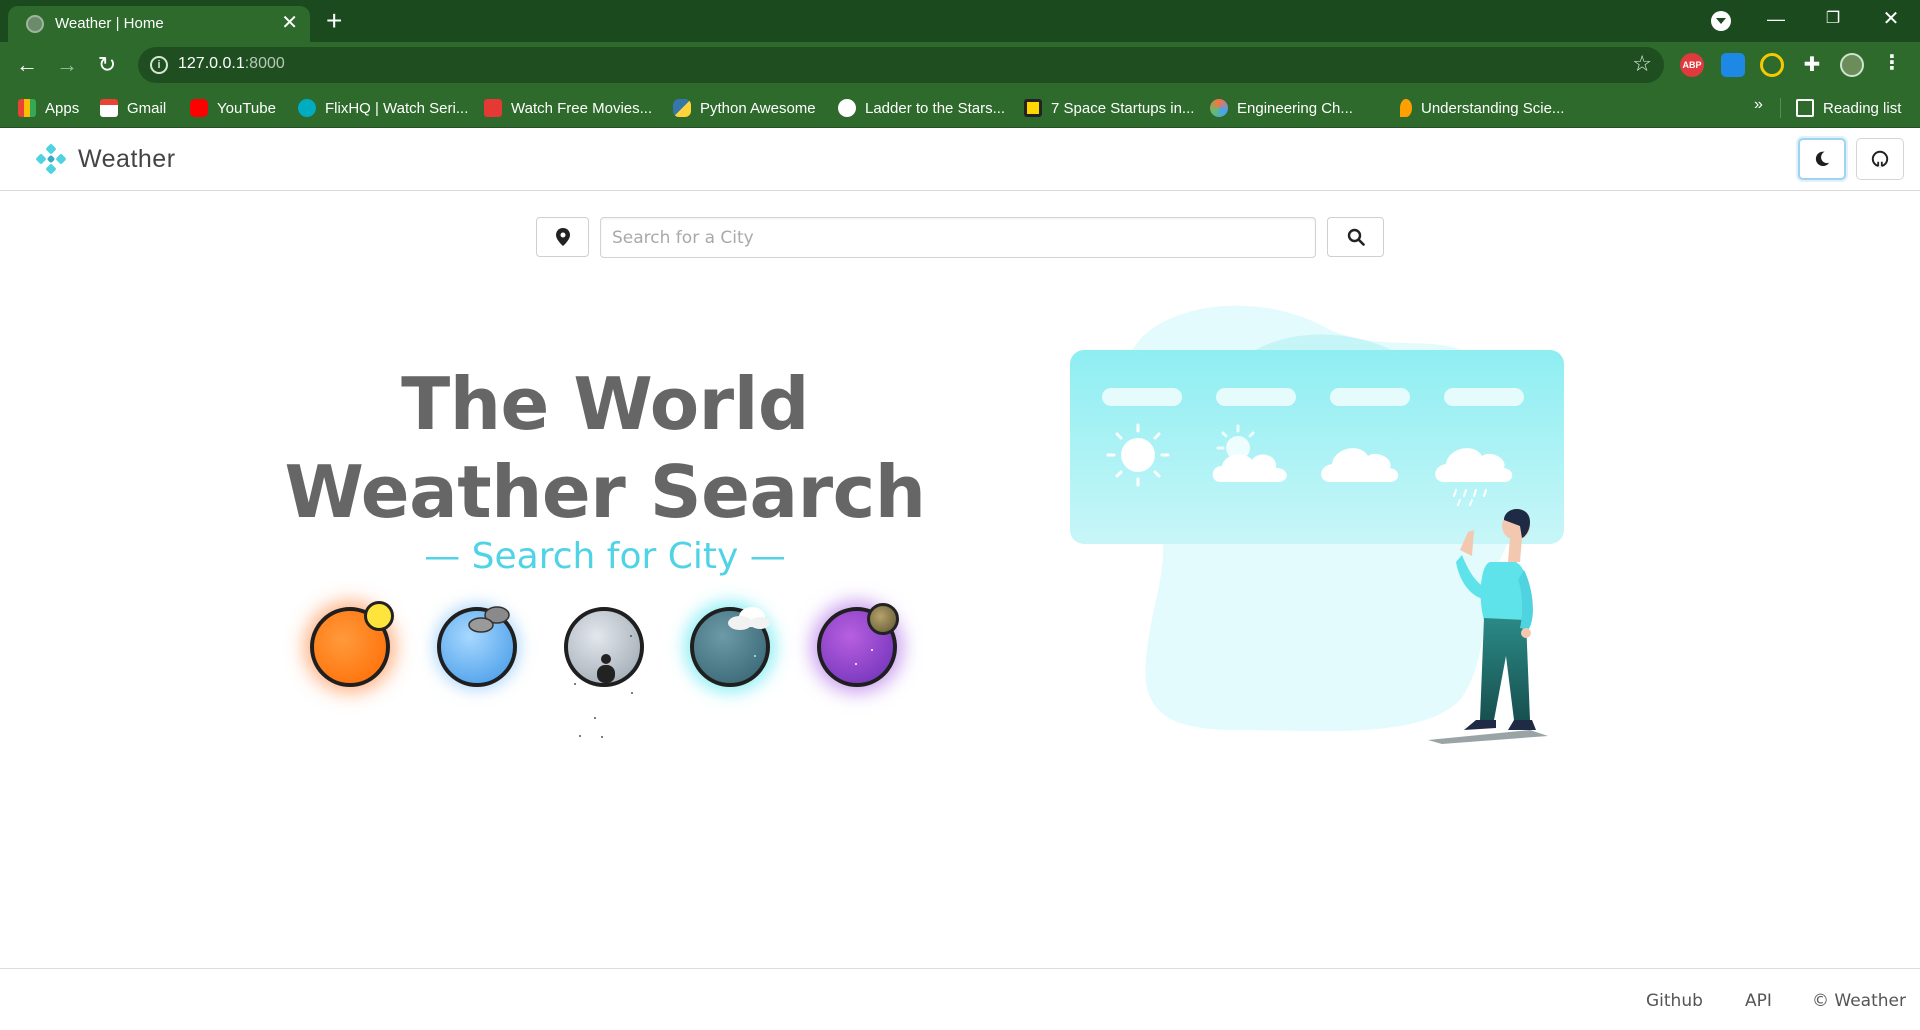 The width and height of the screenshot is (1920, 1030). I want to click on browser-tab: Weather | Home ✕, so click(159, 24).